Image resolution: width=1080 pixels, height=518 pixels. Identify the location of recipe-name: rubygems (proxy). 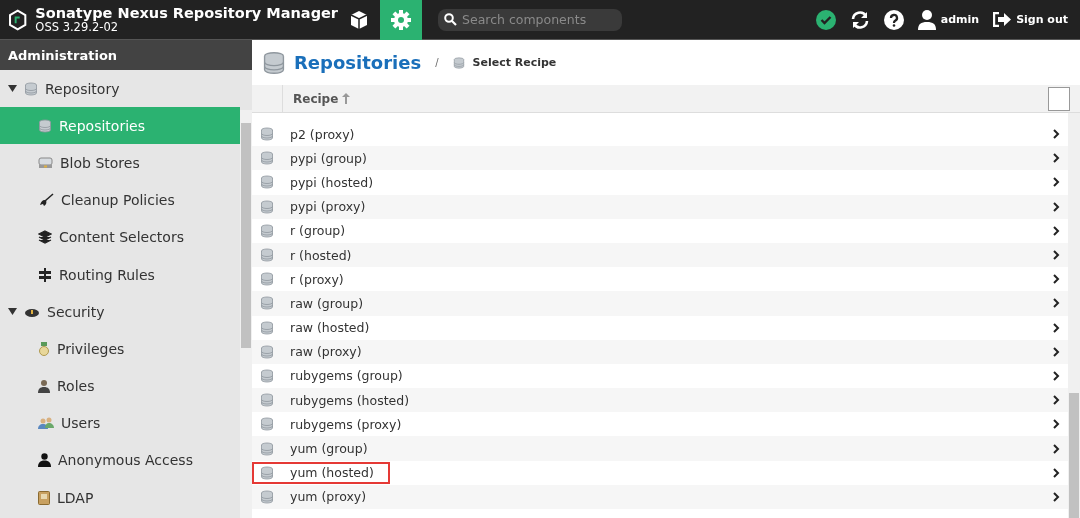
(346, 424).